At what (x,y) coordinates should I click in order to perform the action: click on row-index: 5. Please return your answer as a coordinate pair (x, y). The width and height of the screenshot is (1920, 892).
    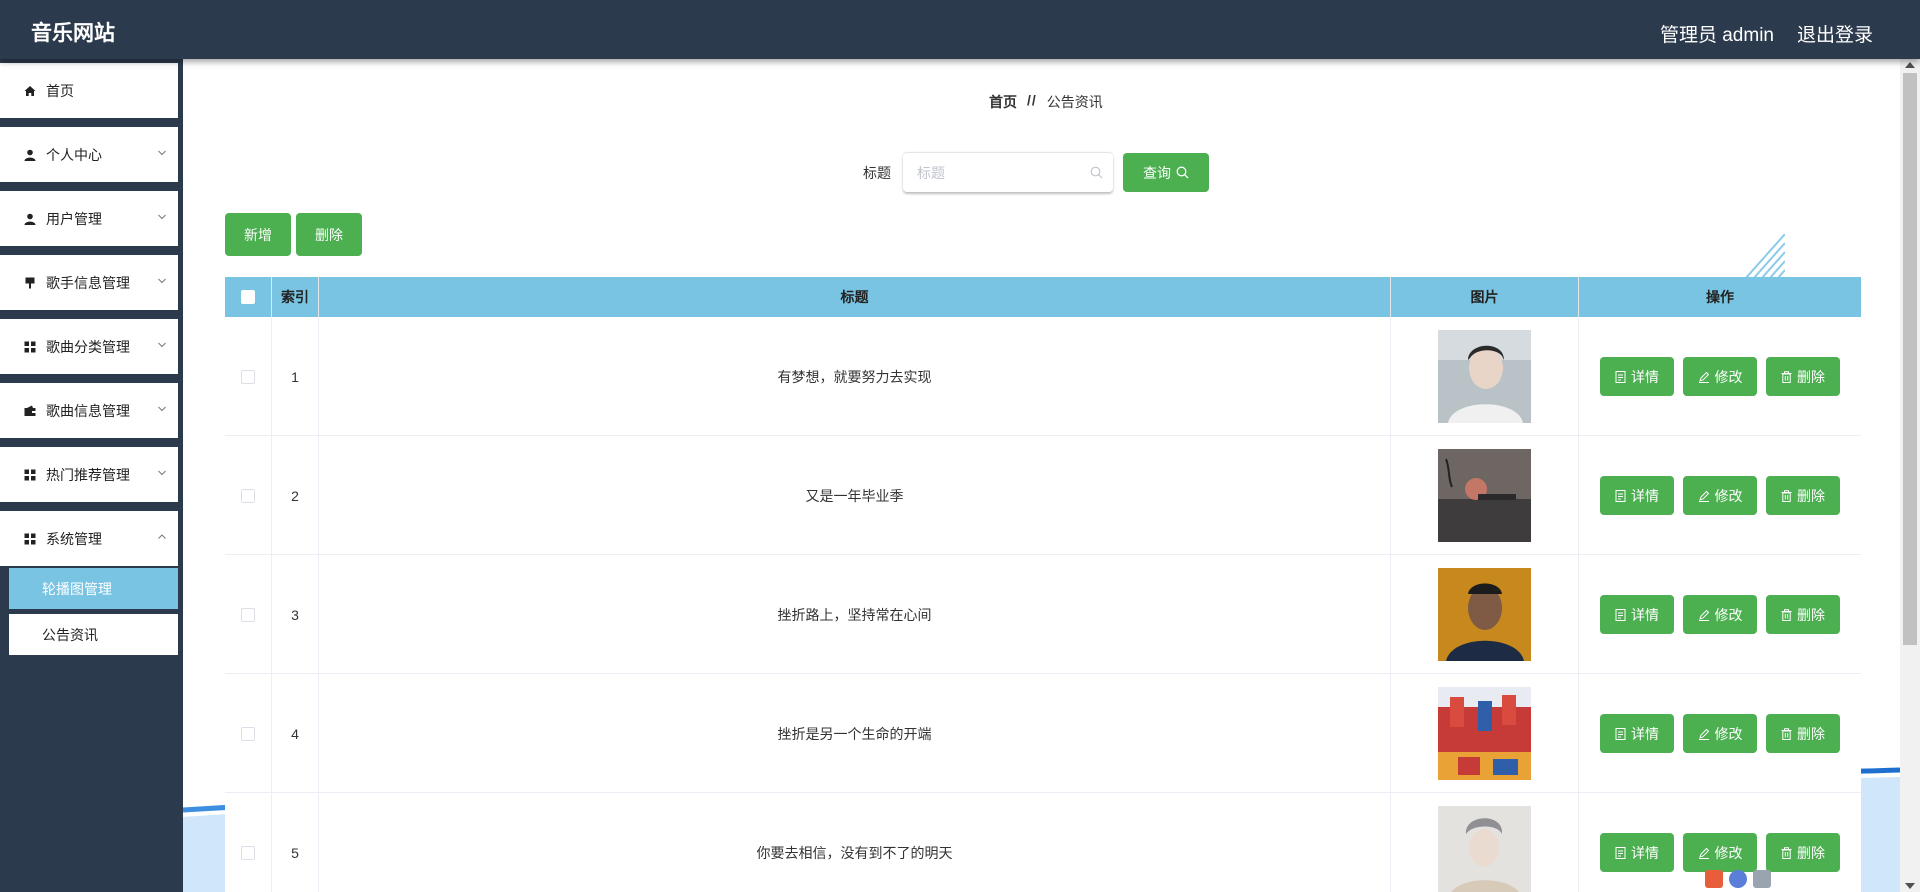
    Looking at the image, I should click on (295, 842).